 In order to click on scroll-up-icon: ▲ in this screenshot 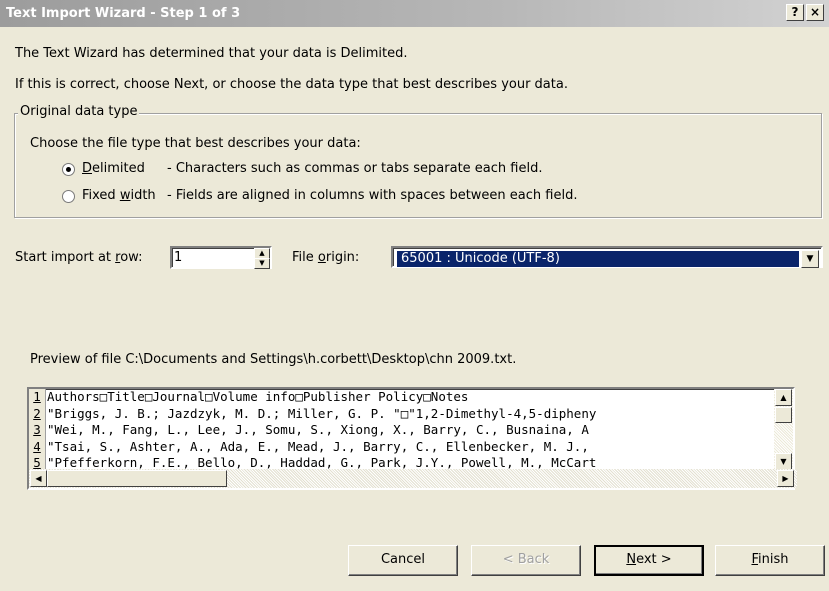, I will do `click(783, 397)`.